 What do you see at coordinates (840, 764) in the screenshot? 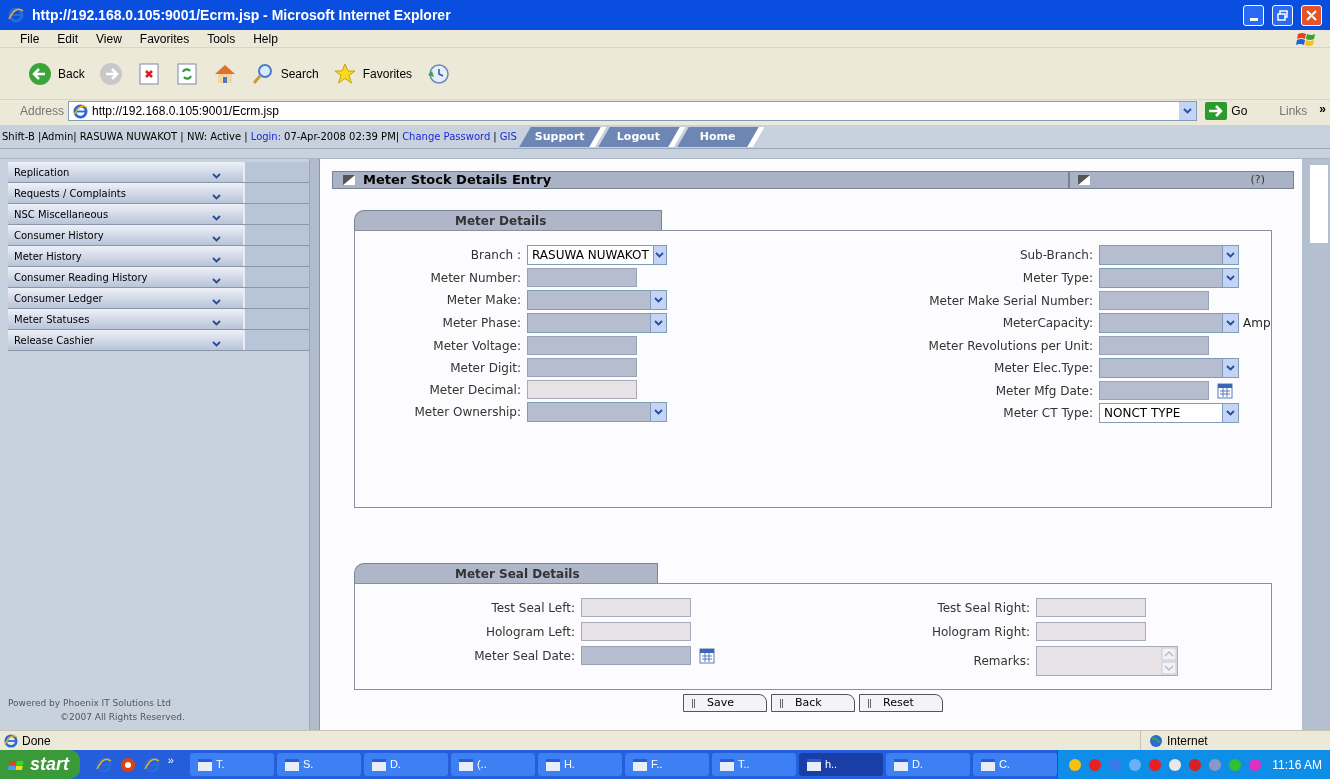
I see `taskbar-button: h..` at bounding box center [840, 764].